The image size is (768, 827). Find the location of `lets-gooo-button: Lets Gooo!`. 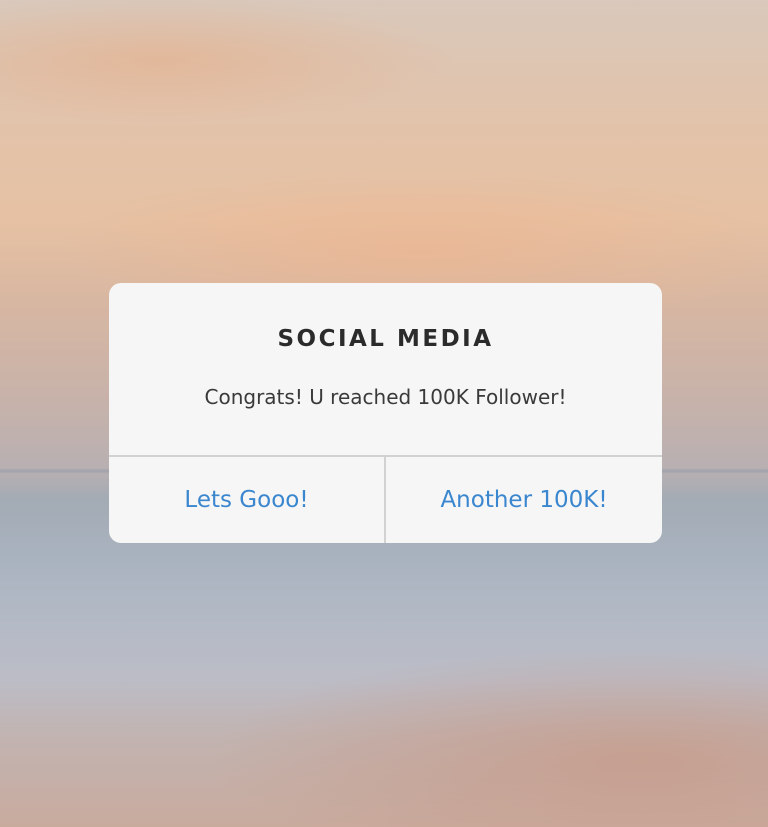

lets-gooo-button: Lets Gooo! is located at coordinates (246, 500).